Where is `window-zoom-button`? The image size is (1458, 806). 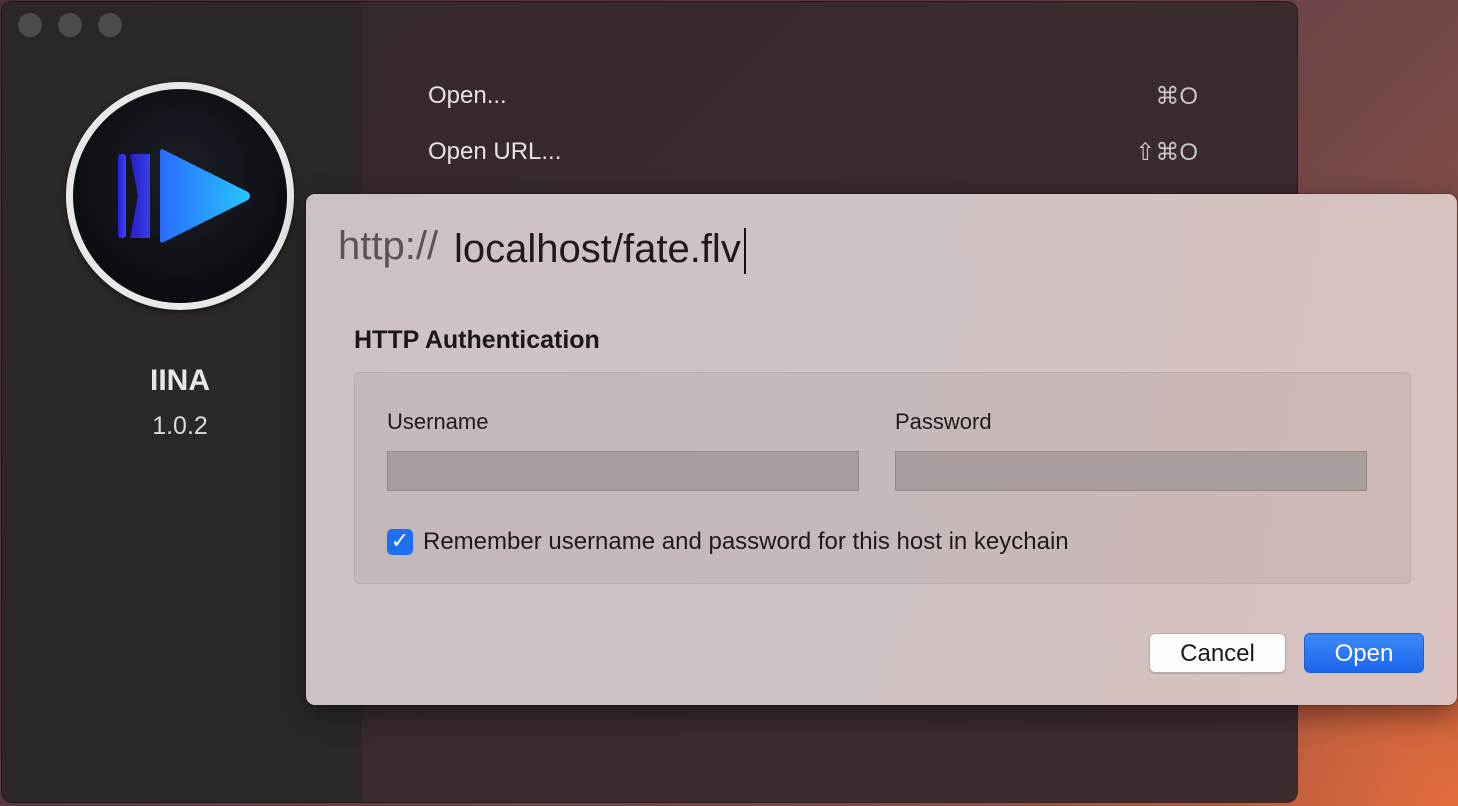
window-zoom-button is located at coordinates (110, 25).